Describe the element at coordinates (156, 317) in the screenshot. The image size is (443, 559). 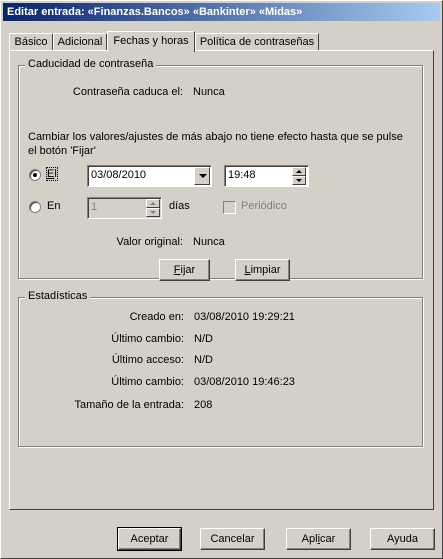
I see `stat-label: Creado en:` at that location.